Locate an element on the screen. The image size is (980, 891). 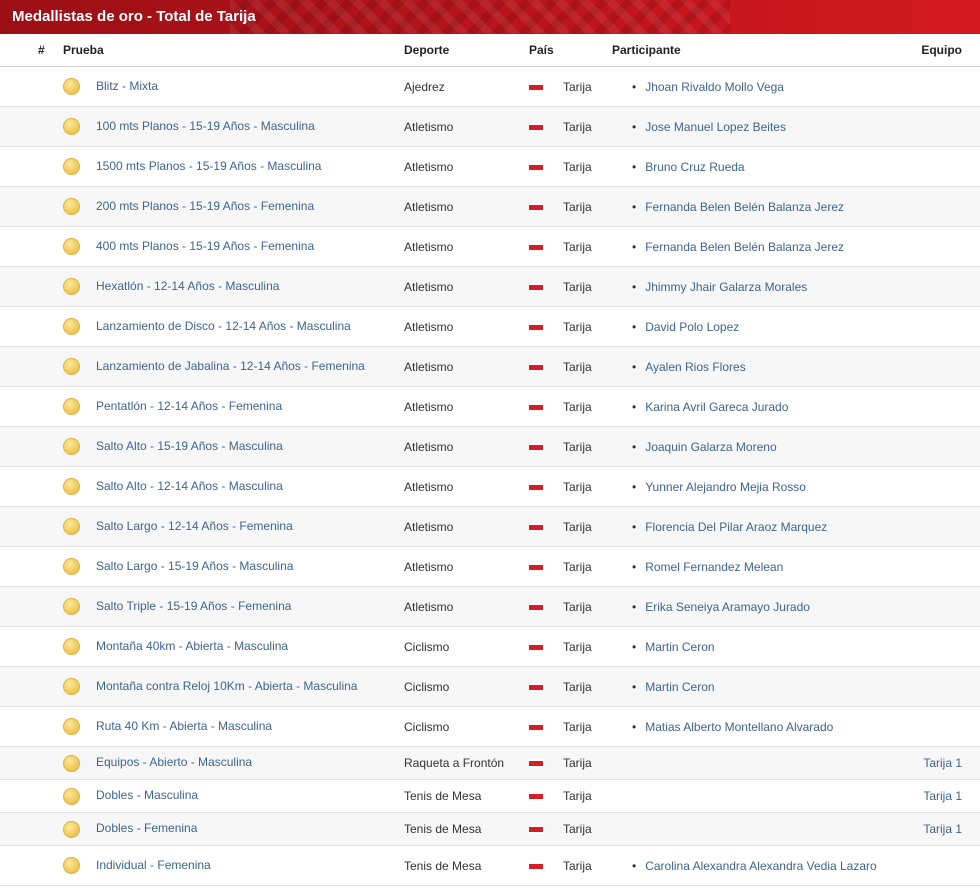
prueba-link: Salto Largo - 15-19 Años - Masculina is located at coordinates (194, 566).